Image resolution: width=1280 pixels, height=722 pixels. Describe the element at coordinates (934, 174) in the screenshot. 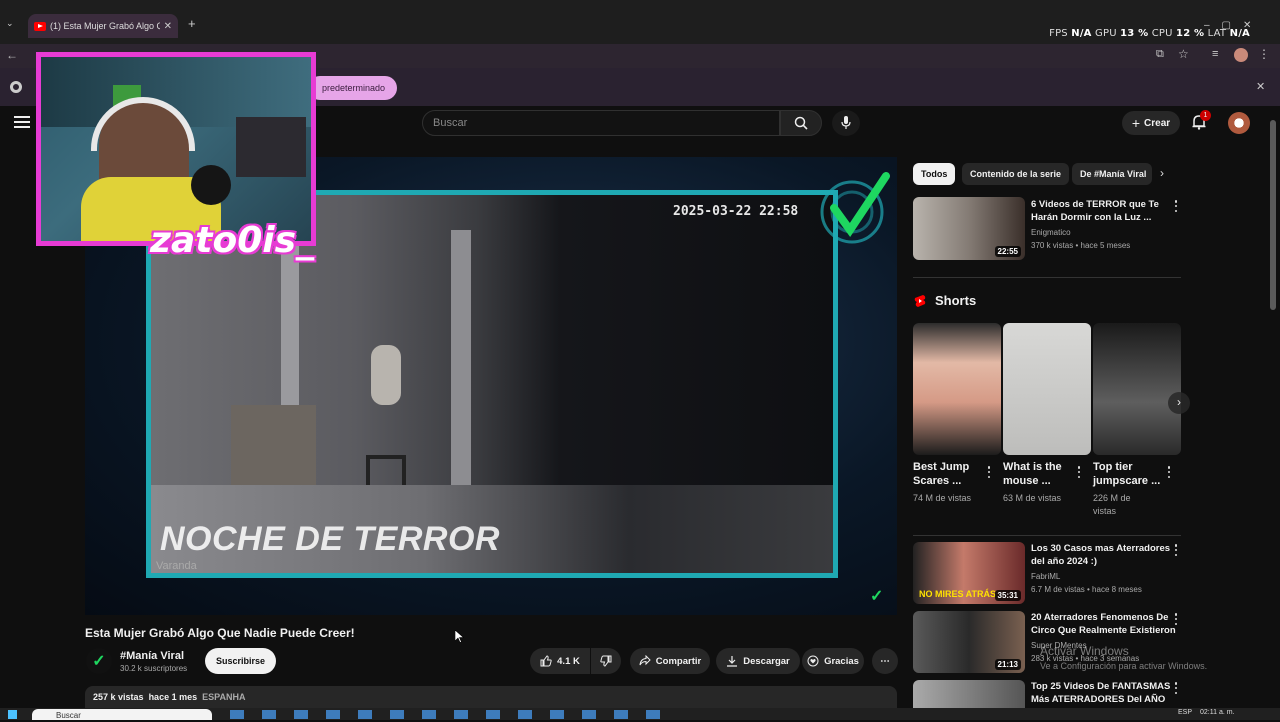

I see `chip-todos: Todos` at that location.